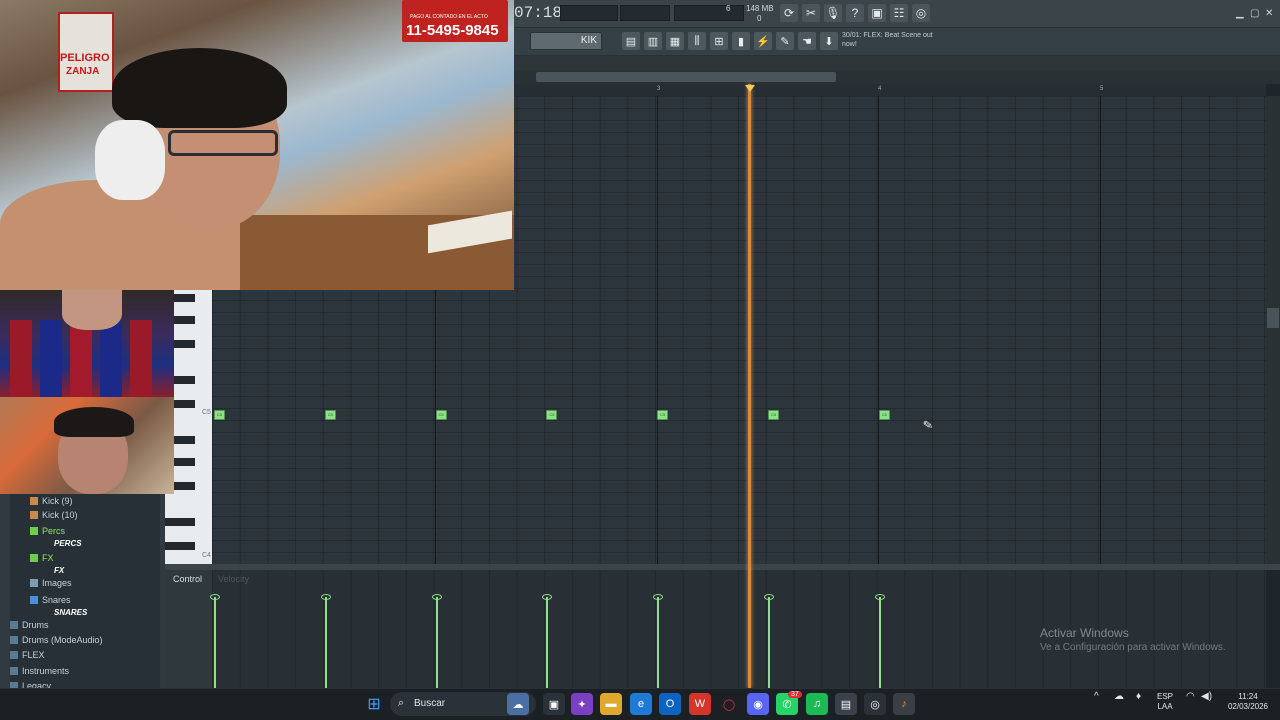  What do you see at coordinates (890, 90) in the screenshot?
I see `timeline-ruler` at bounding box center [890, 90].